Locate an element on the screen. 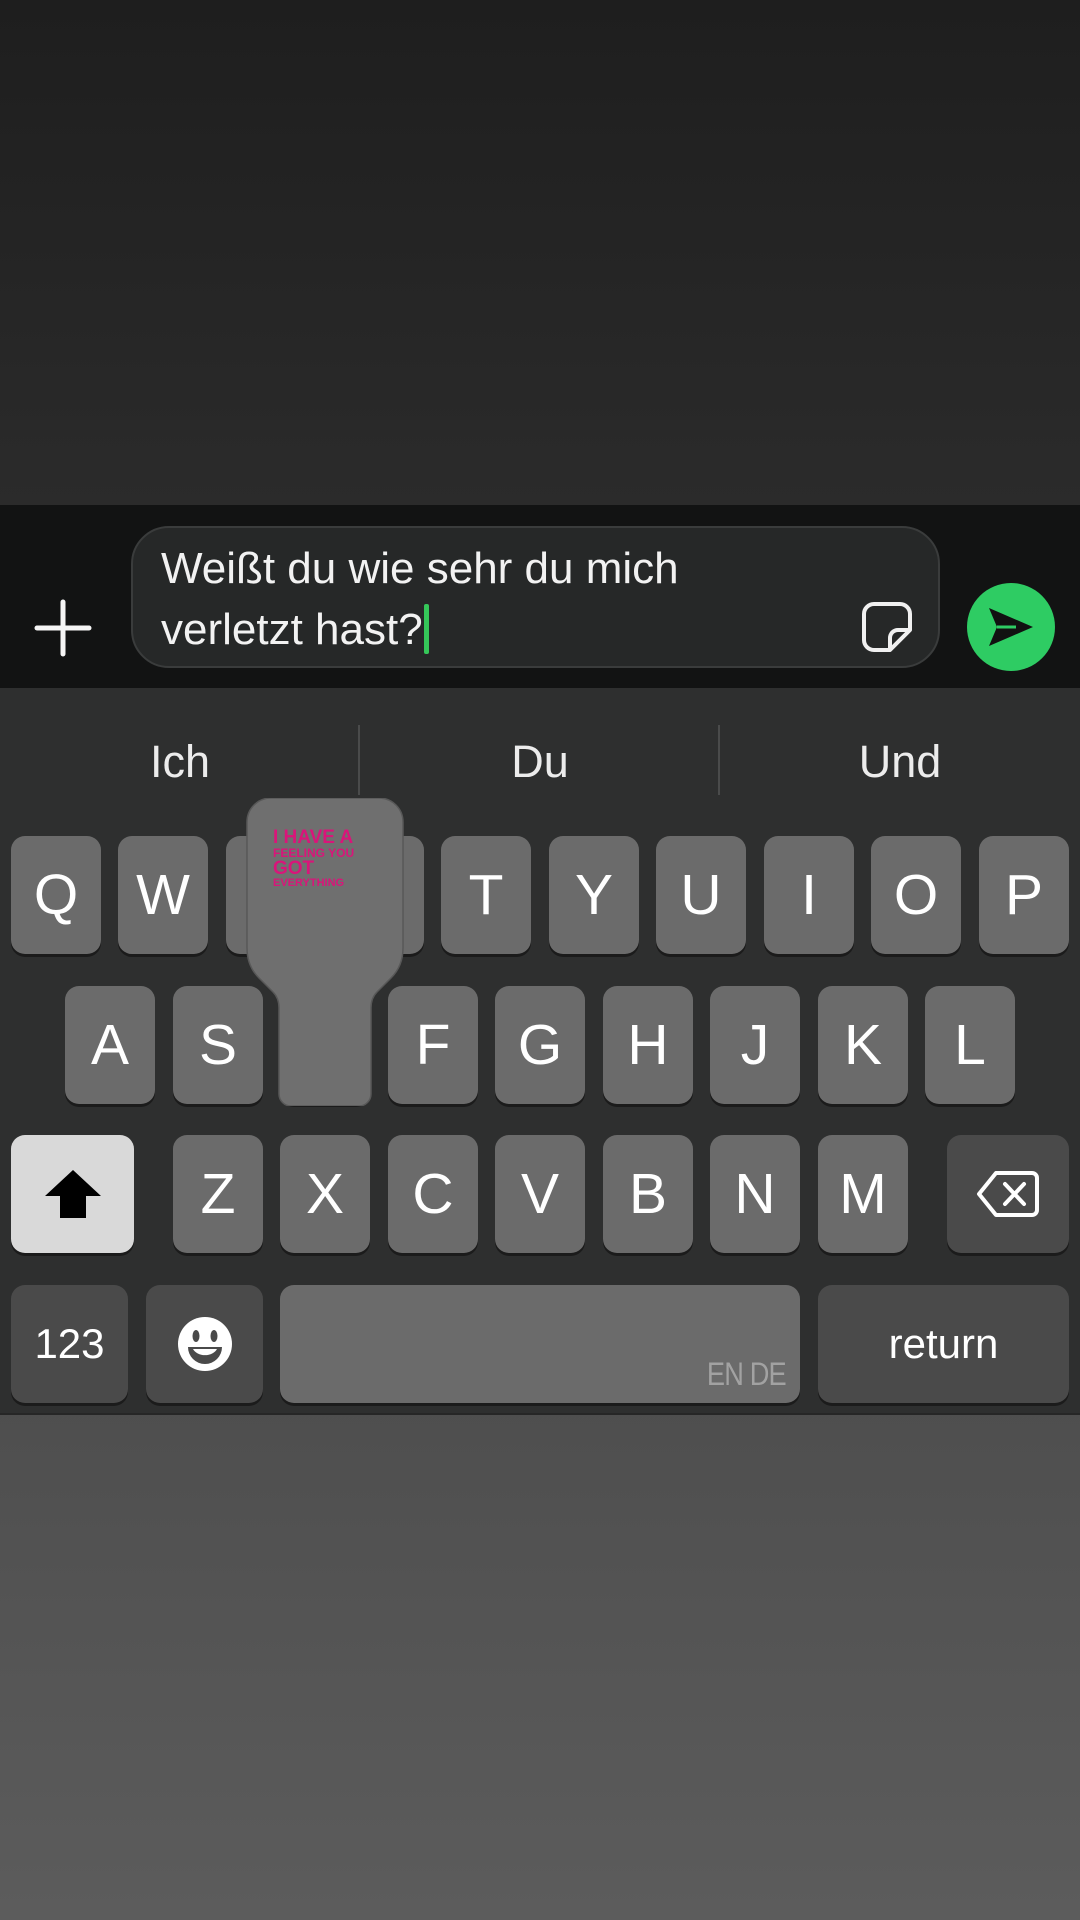  key-b: B is located at coordinates (648, 1194).